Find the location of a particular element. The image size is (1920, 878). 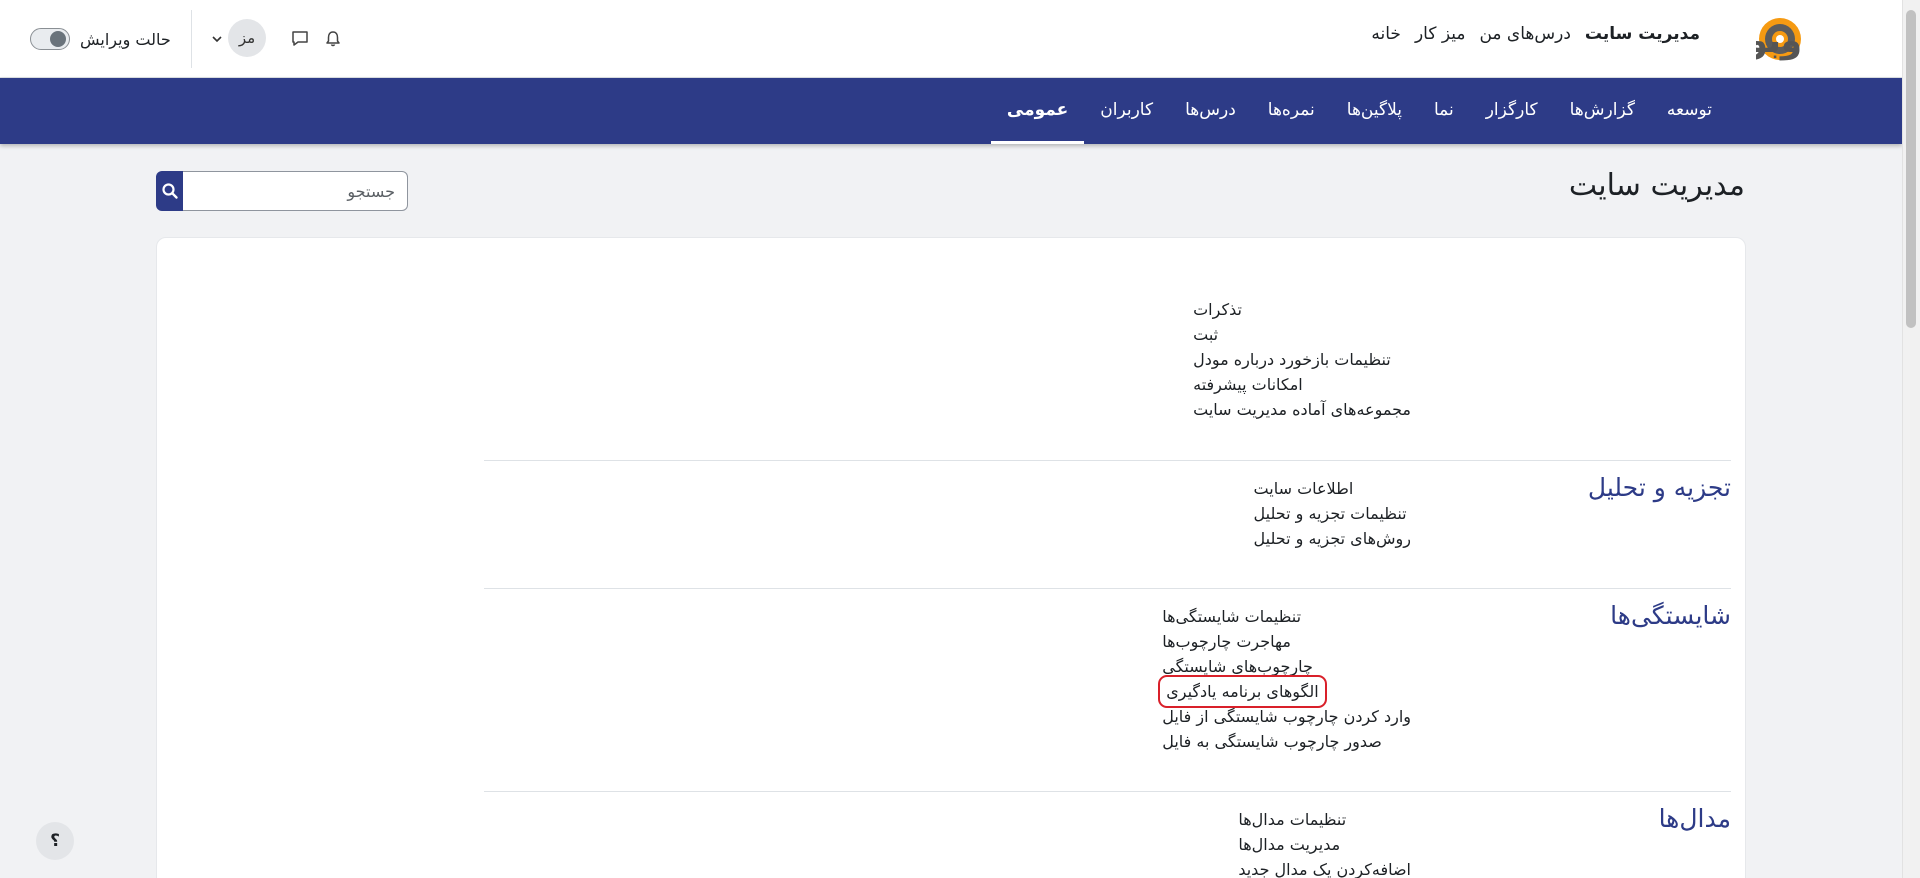

link-export-competency-framework: صدور چارچوب شایستگی به فایل is located at coordinates (1272, 741).